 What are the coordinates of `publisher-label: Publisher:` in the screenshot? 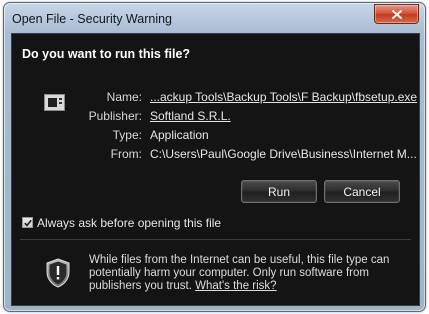 It's located at (115, 116).